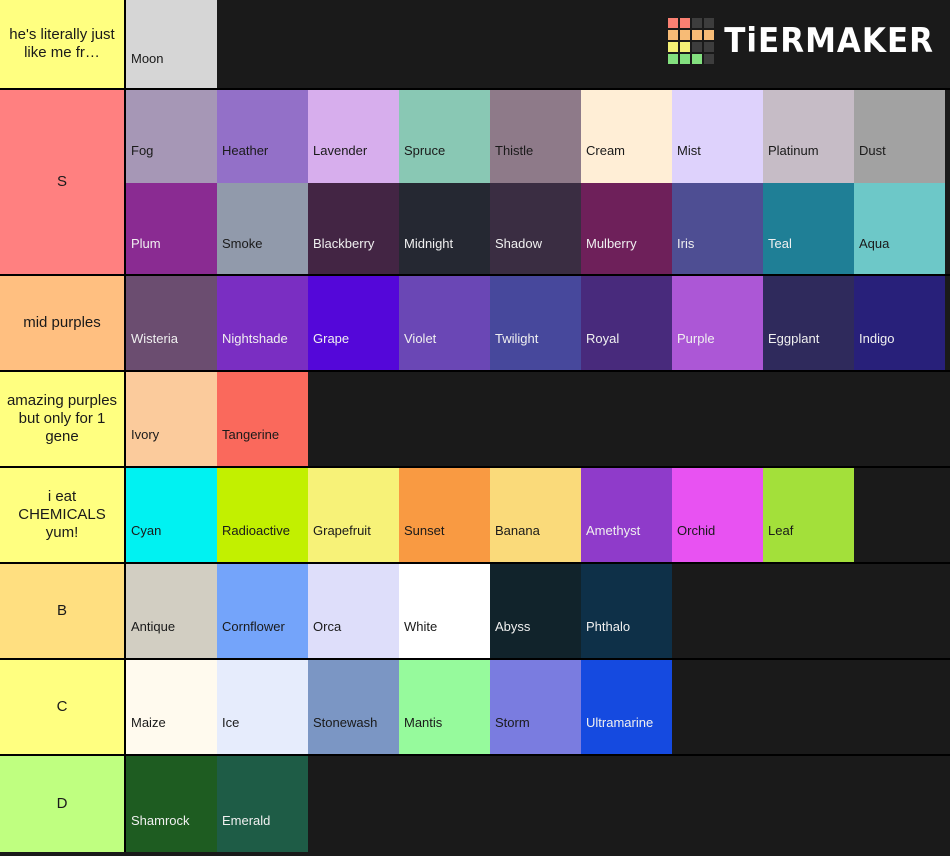 Image resolution: width=950 pixels, height=856 pixels. What do you see at coordinates (171, 515) in the screenshot?
I see `tier-item: Cyan` at bounding box center [171, 515].